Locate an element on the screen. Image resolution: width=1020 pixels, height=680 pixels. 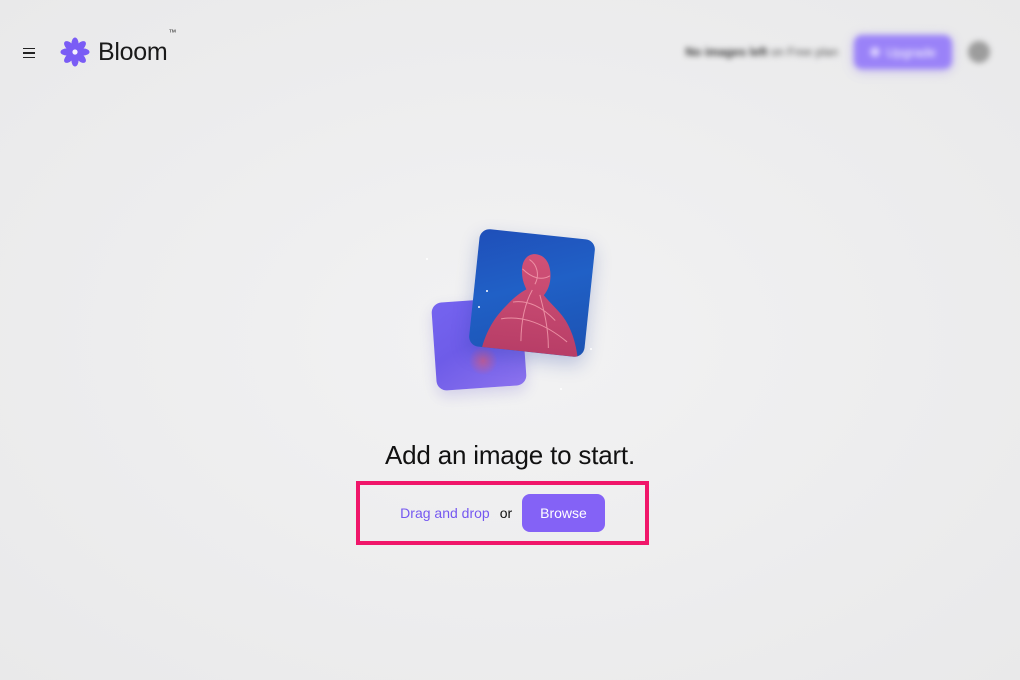
figure-image-icon is located at coordinates (530, 306).